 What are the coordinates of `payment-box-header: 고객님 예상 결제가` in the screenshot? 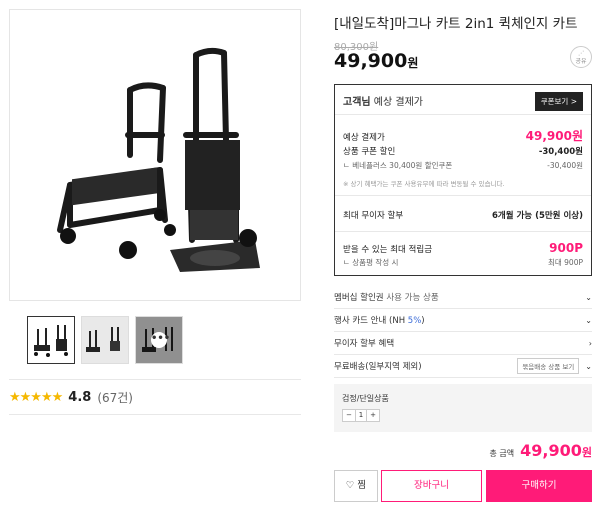 It's located at (383, 102).